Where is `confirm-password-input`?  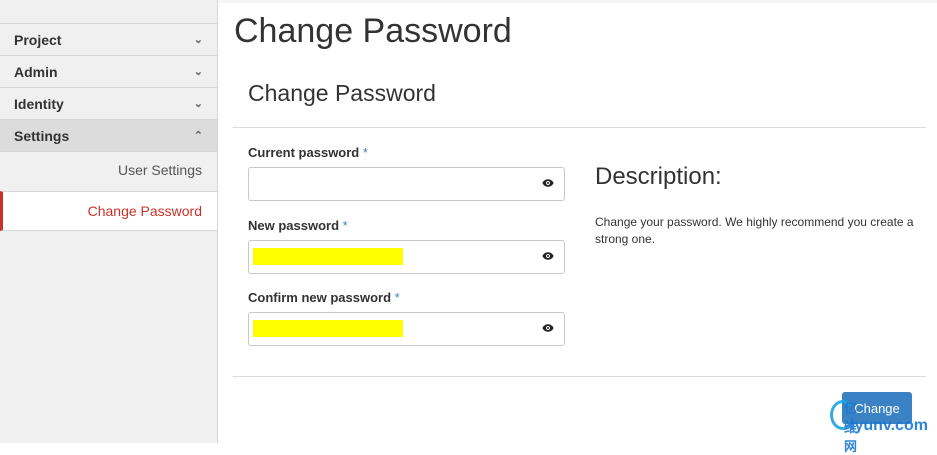
confirm-password-input is located at coordinates (406, 329).